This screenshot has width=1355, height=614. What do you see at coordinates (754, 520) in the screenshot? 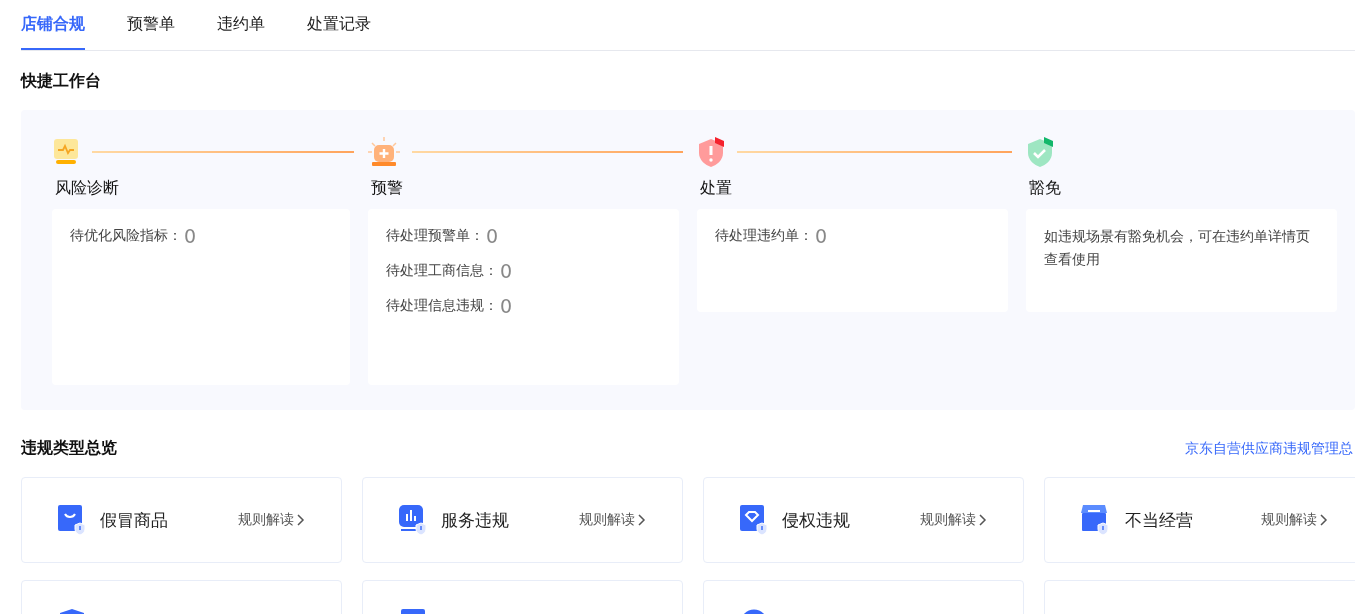
I see `diamond-icon` at bounding box center [754, 520].